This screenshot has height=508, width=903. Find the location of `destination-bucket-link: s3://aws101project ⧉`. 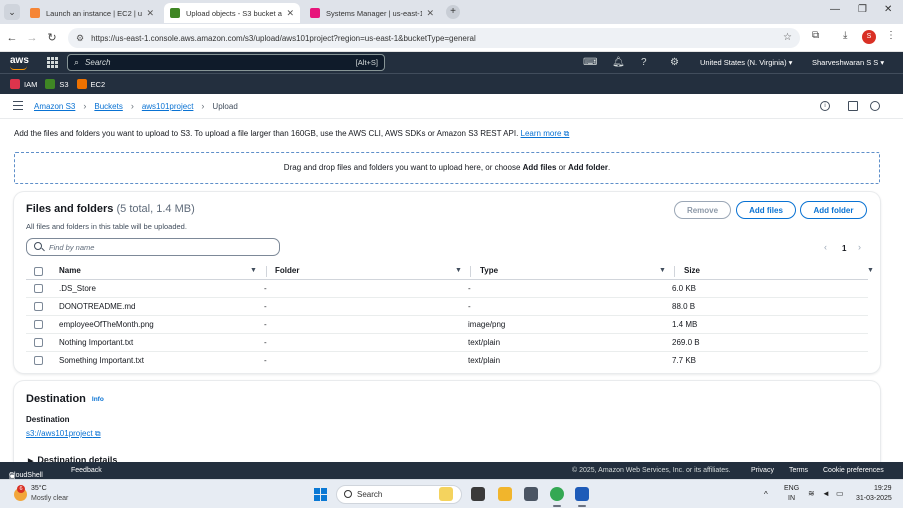

destination-bucket-link: s3://aws101project ⧉ is located at coordinates (63, 434).